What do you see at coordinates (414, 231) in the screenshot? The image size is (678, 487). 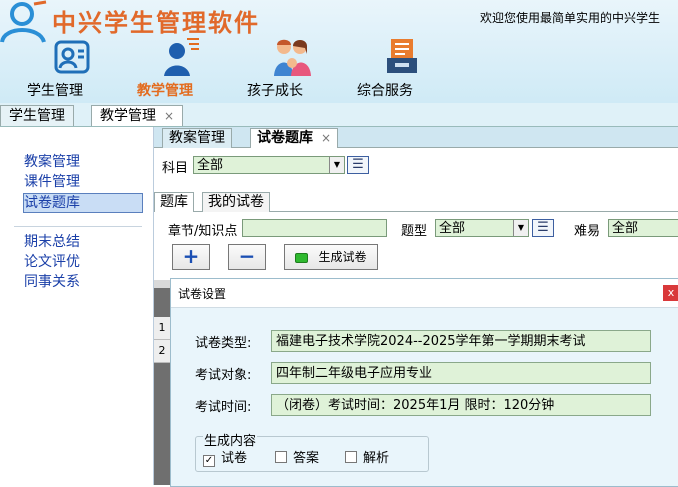 I see `type-label: 题型` at bounding box center [414, 231].